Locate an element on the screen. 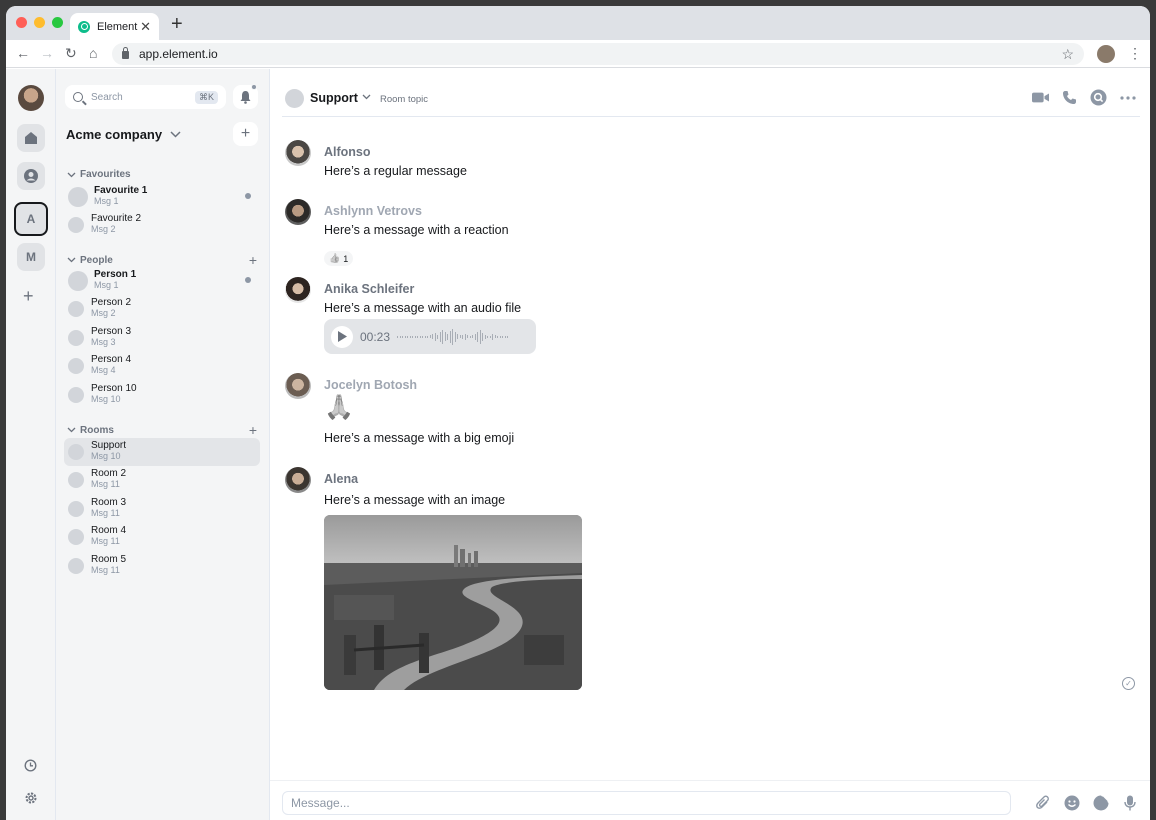  close-window-button is located at coordinates (21, 22).